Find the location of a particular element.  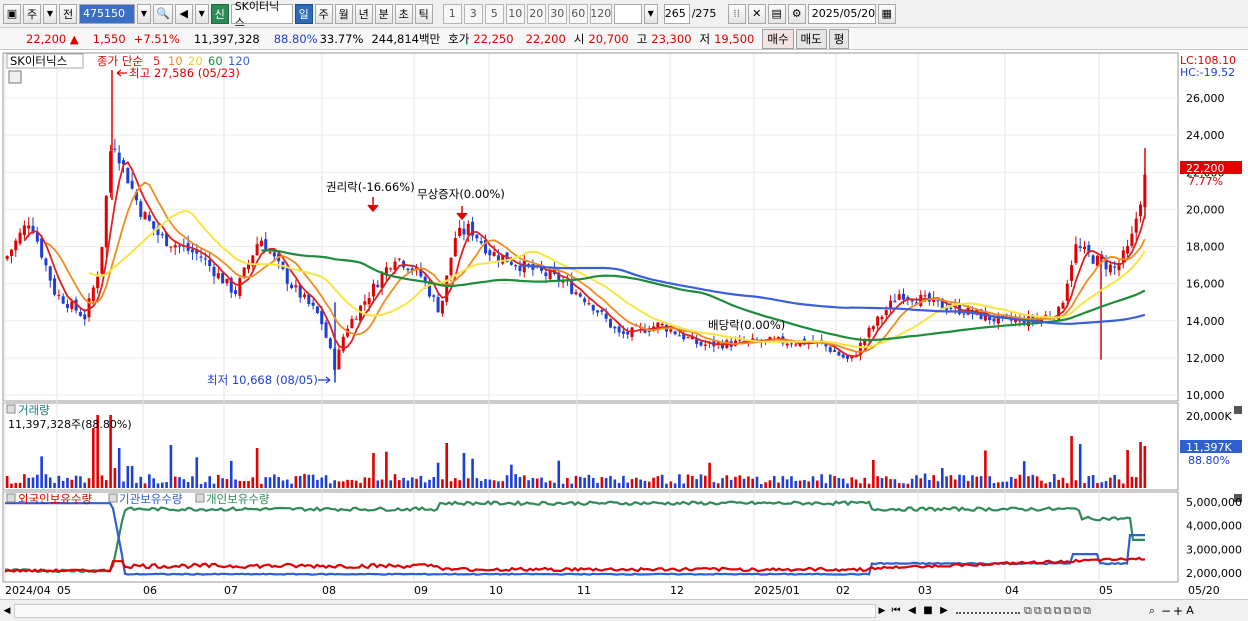

period-120: 120 is located at coordinates (600, 13).